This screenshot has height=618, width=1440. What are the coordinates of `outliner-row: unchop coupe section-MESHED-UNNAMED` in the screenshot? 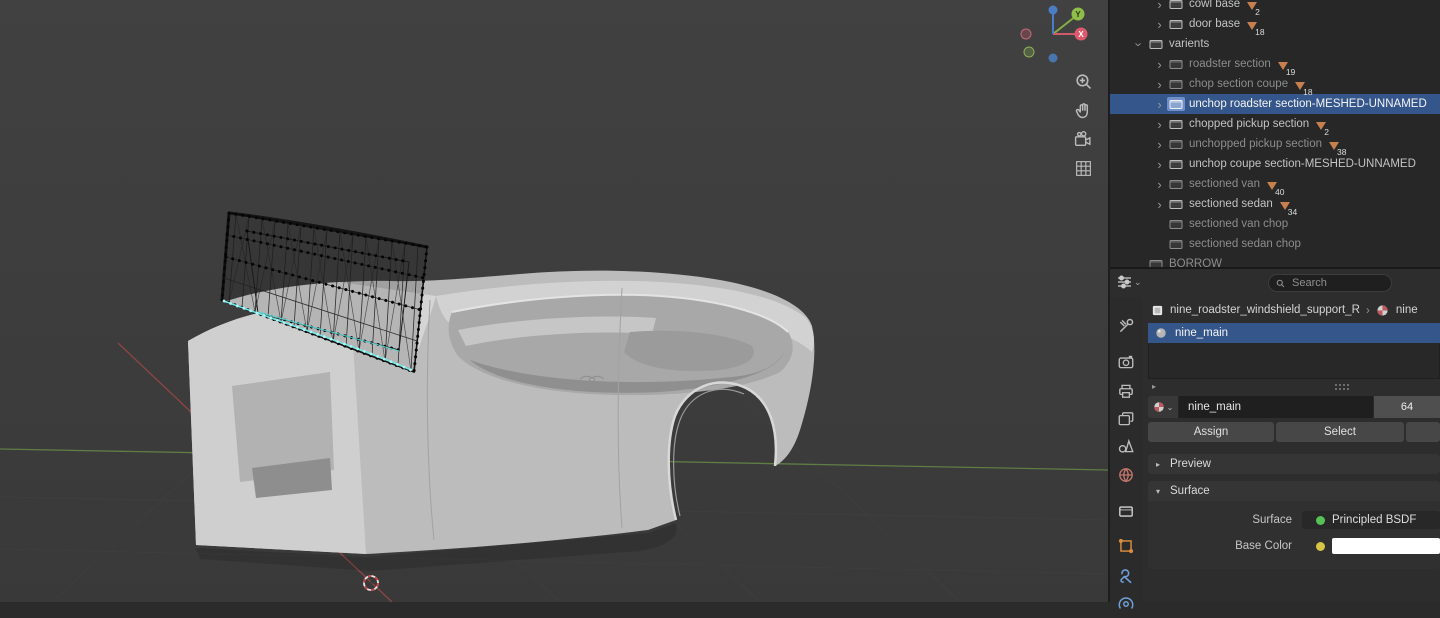 It's located at (1275, 164).